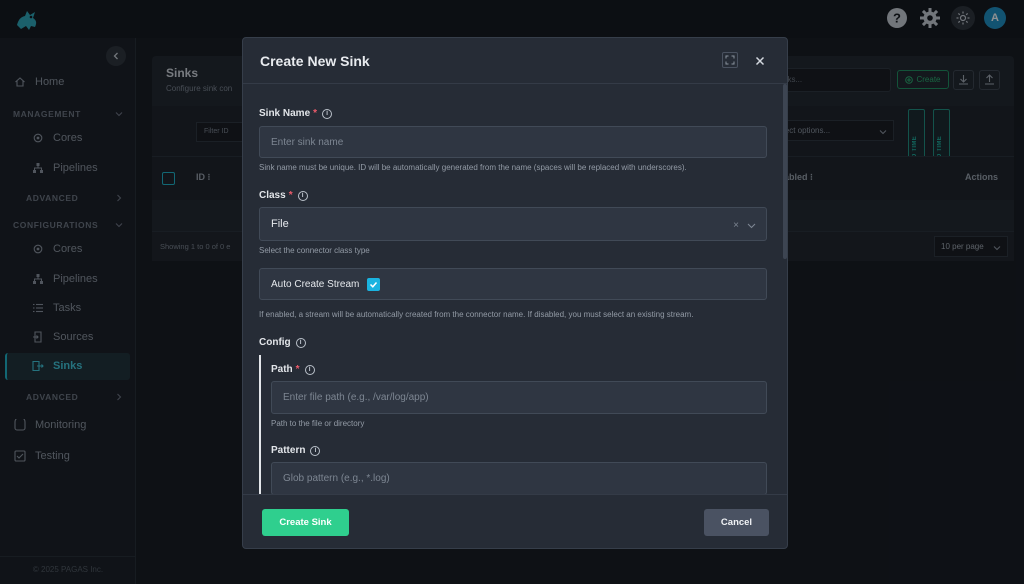 The height and width of the screenshot is (584, 1024). Describe the element at coordinates (513, 224) in the screenshot. I see `class-select: File ×` at that location.